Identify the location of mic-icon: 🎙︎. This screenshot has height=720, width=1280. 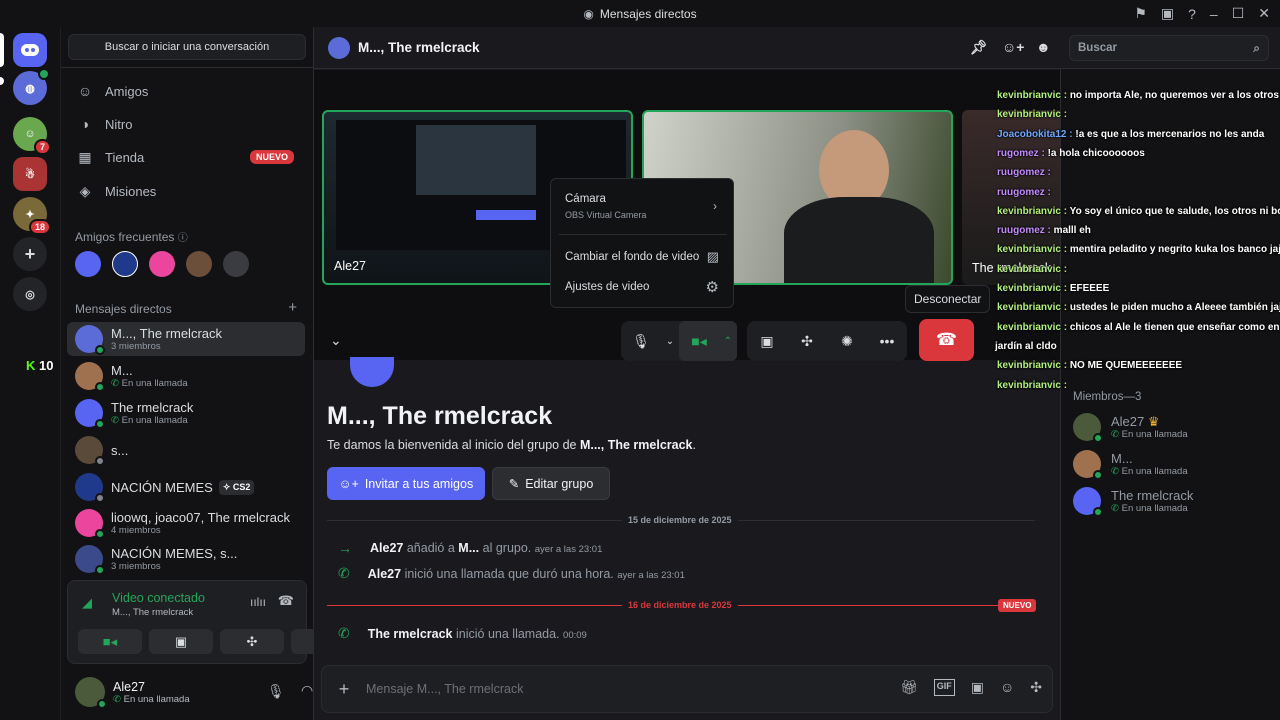
(276, 691).